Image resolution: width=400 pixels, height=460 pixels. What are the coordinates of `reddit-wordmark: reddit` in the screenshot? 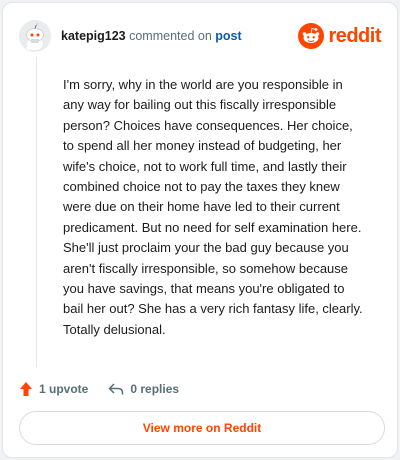 It's located at (354, 35).